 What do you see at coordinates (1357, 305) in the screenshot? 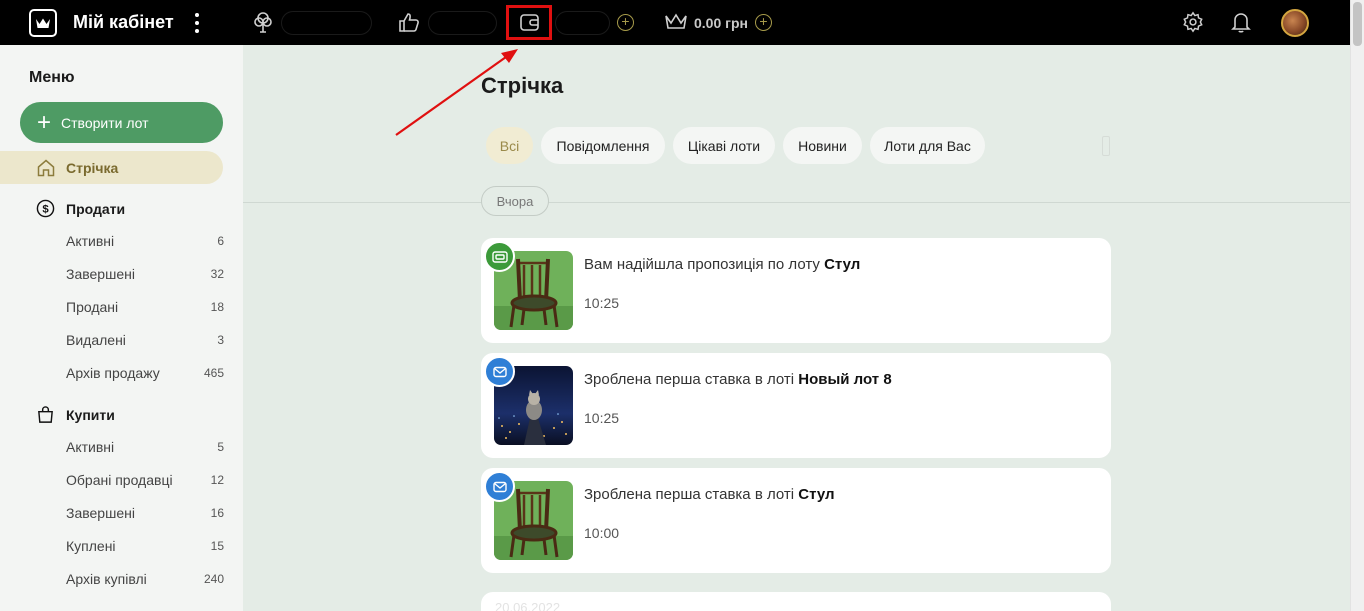
I see `page-scrollbar` at bounding box center [1357, 305].